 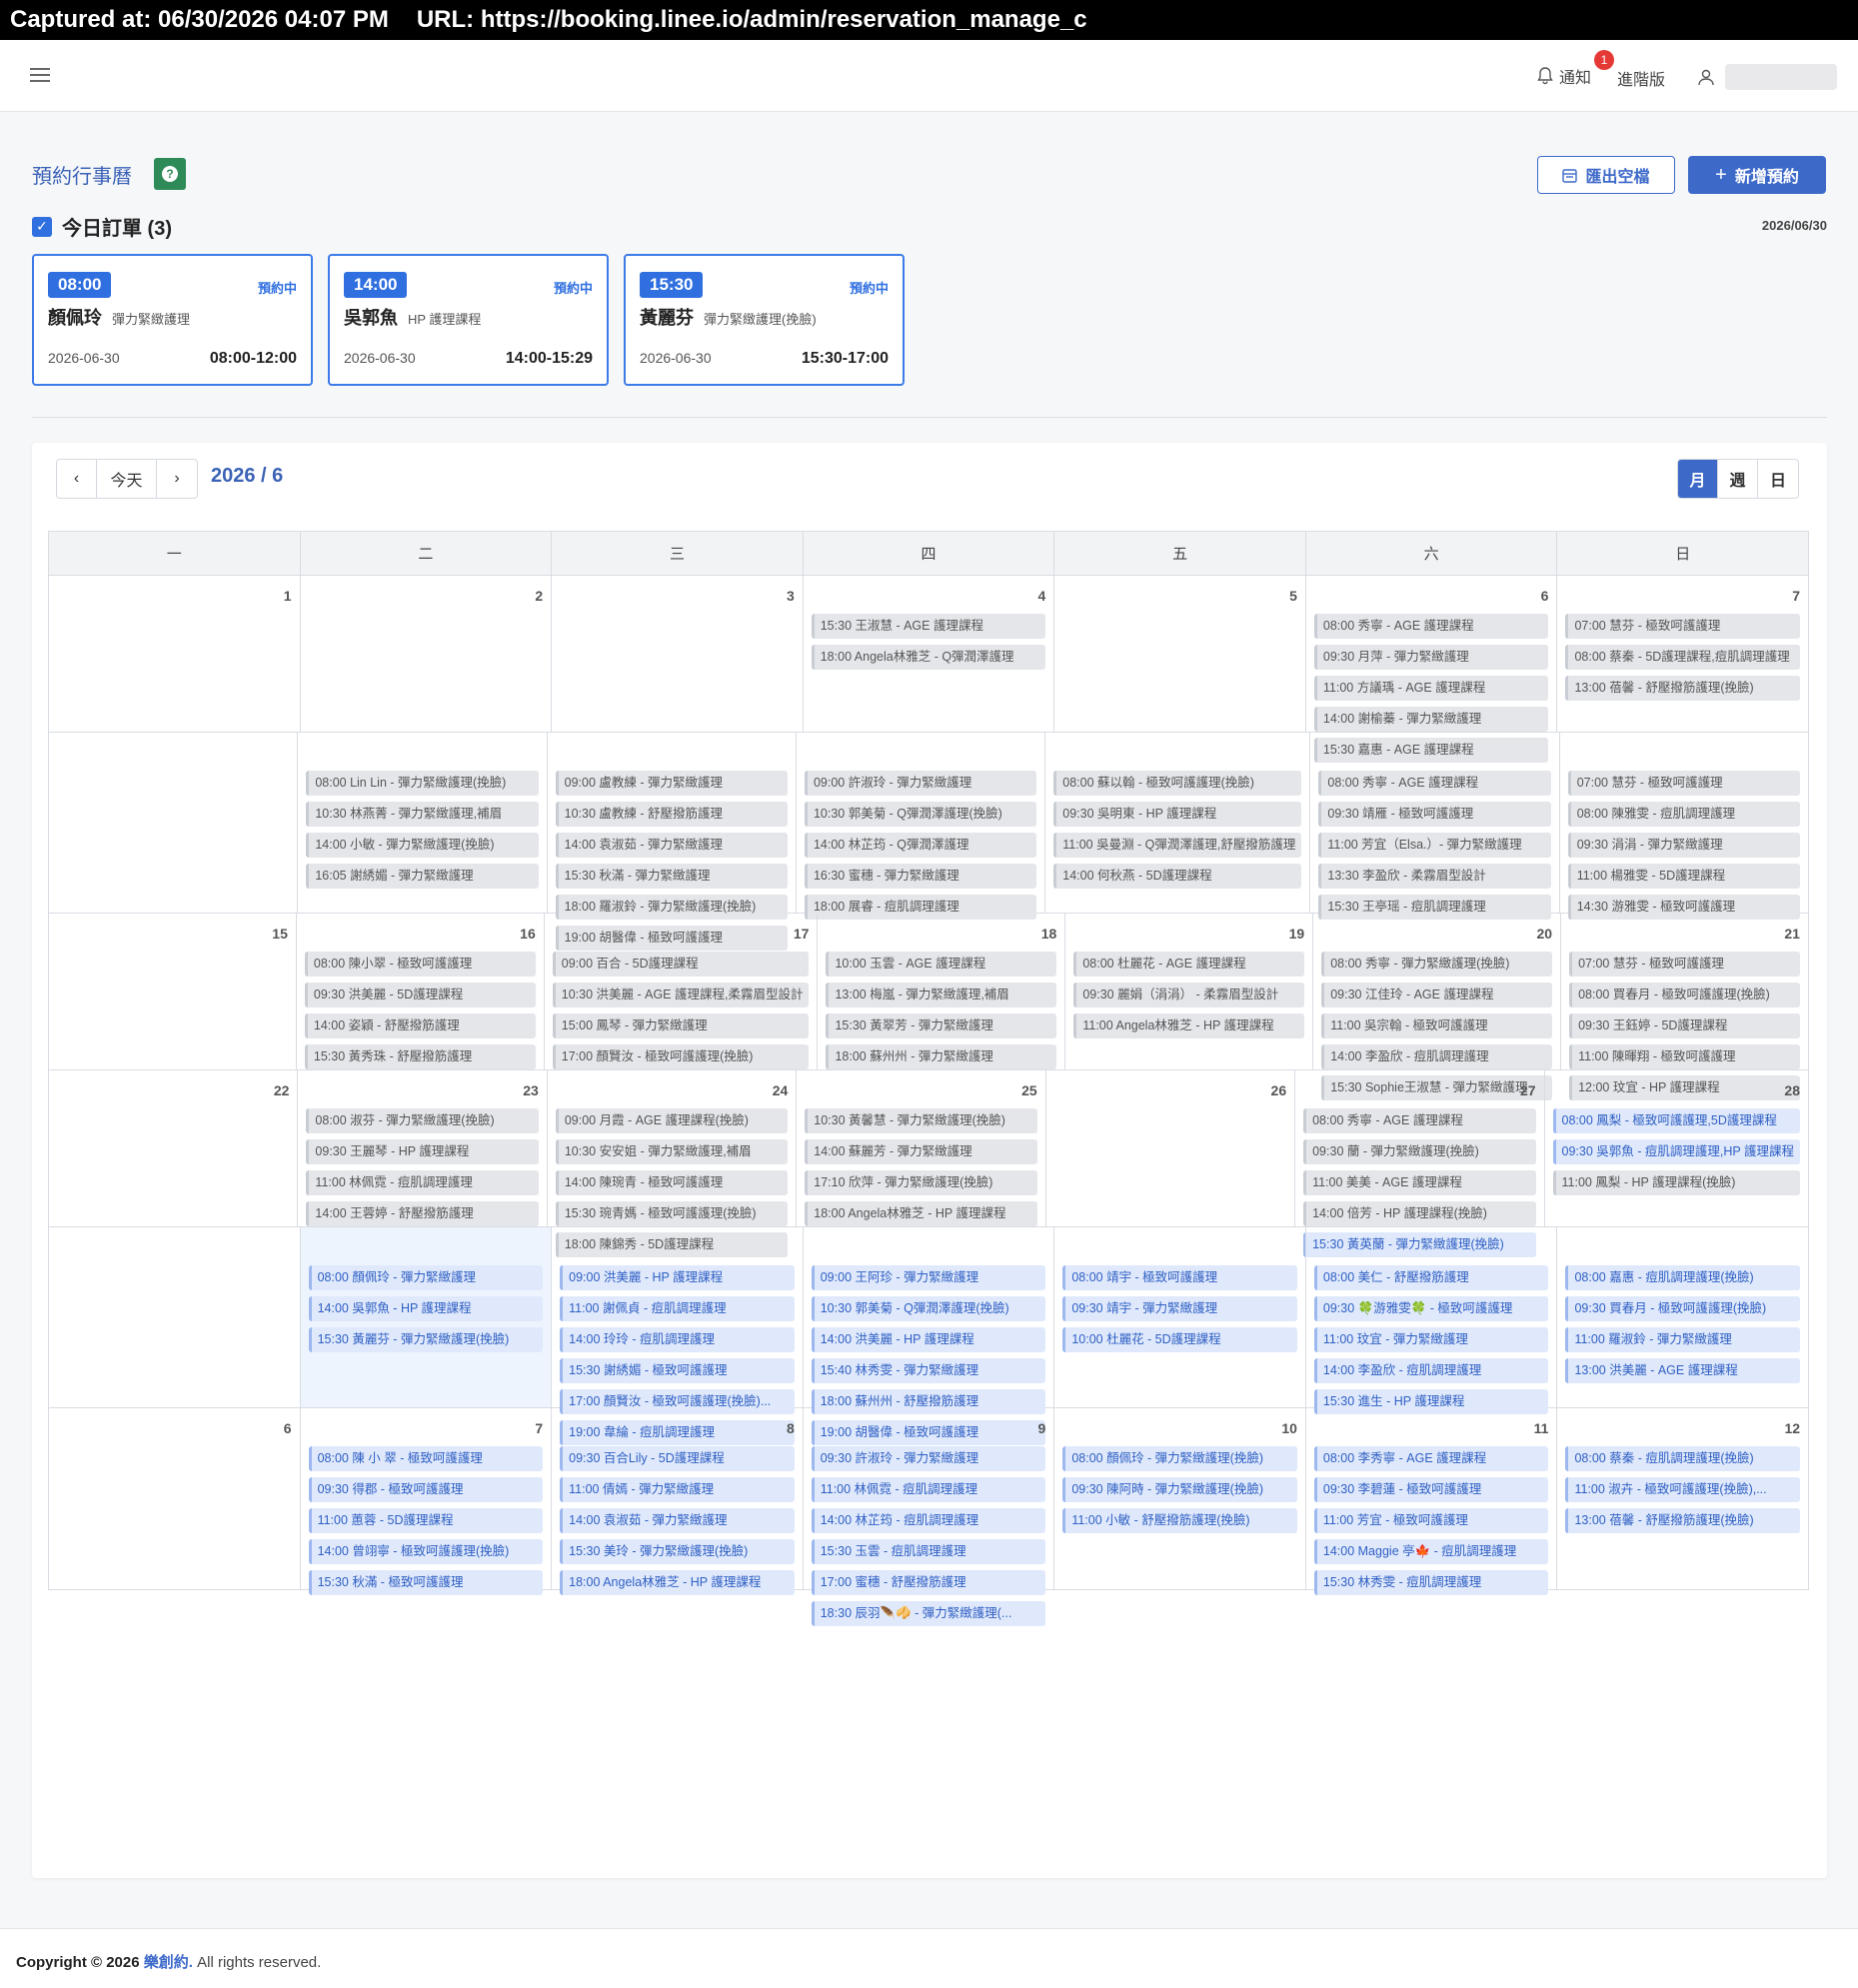 I want to click on calendar-event: 08:00 靖宇 - 極致呵護護理, so click(x=1179, y=1277).